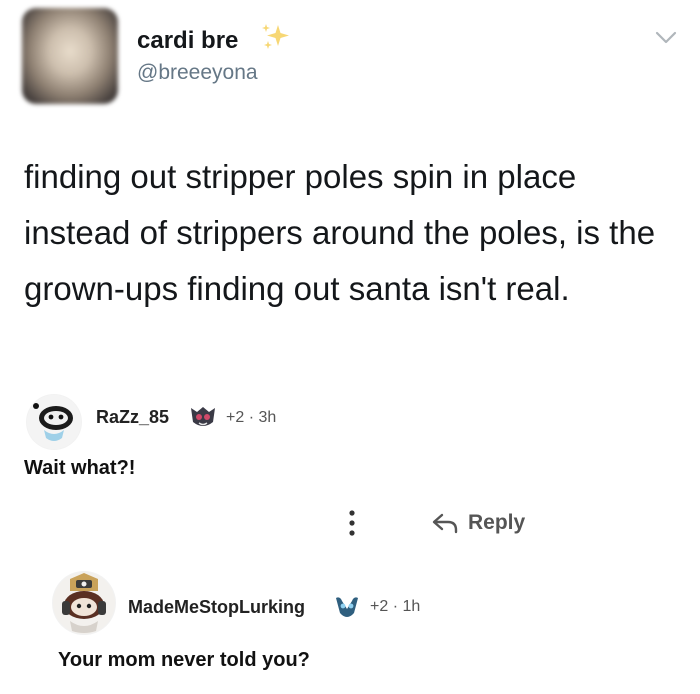  Describe the element at coordinates (184, 660) in the screenshot. I see `comment-text: Your mom never told you?` at that location.